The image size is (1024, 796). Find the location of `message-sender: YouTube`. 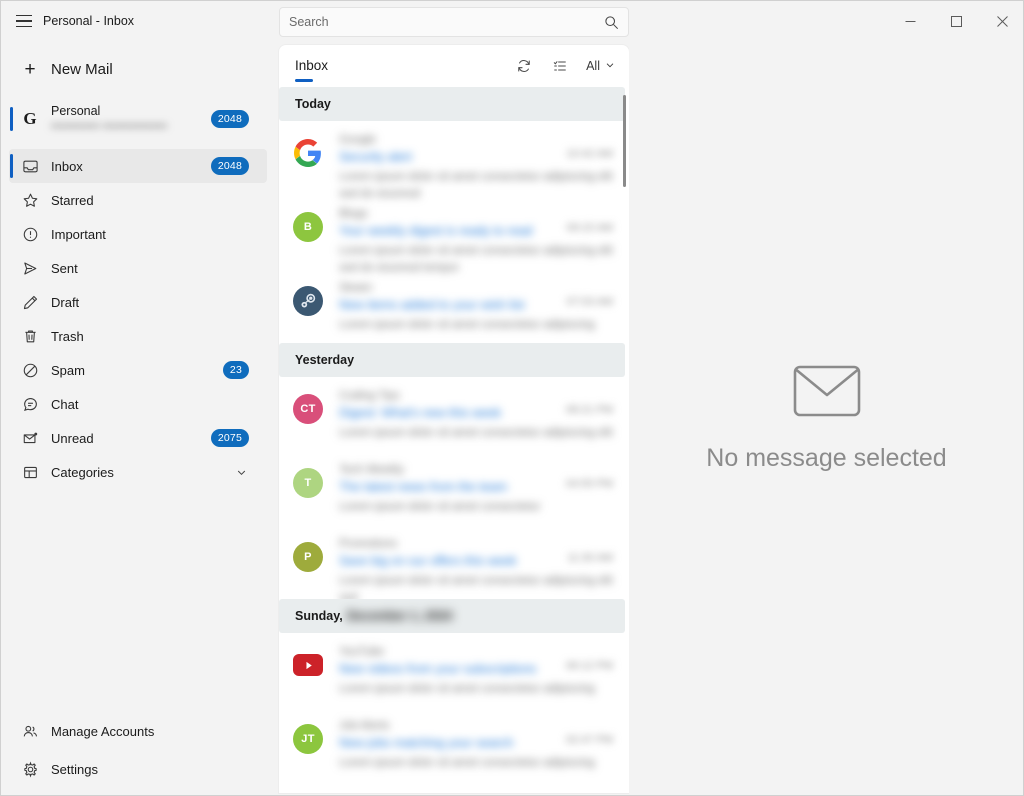

message-sender: YouTube is located at coordinates (362, 652).